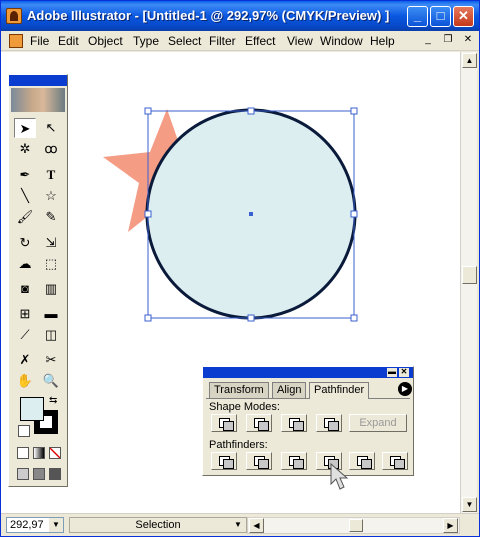 The image size is (480, 537). Describe the element at coordinates (51, 243) in the screenshot. I see `scale-tool-icon: ⇲` at that location.